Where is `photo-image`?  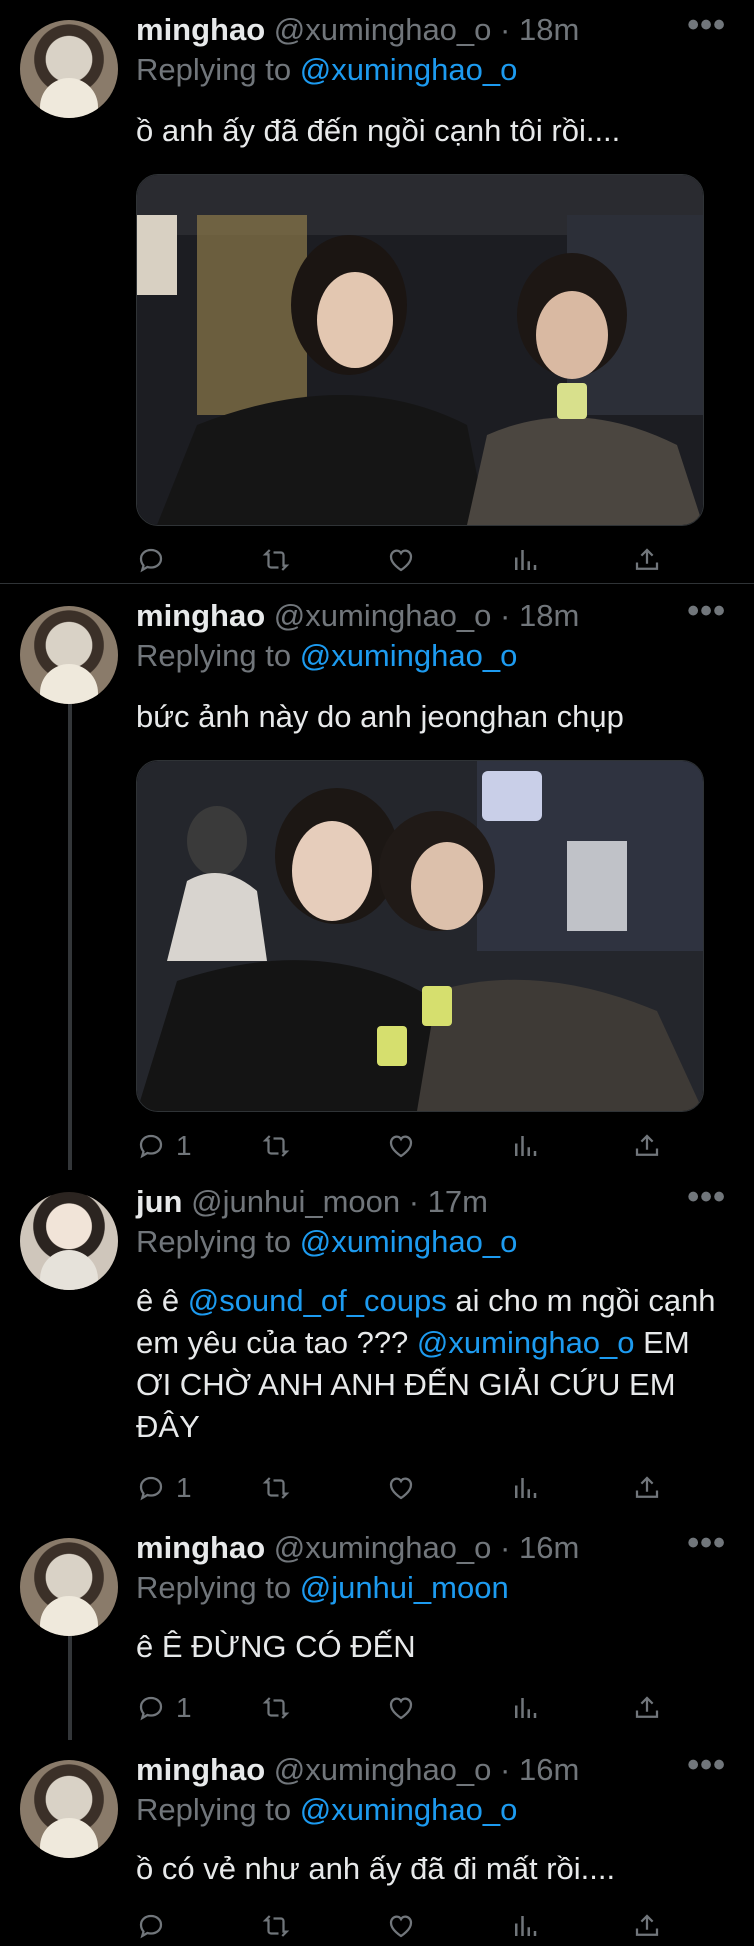
photo-image is located at coordinates (420, 936).